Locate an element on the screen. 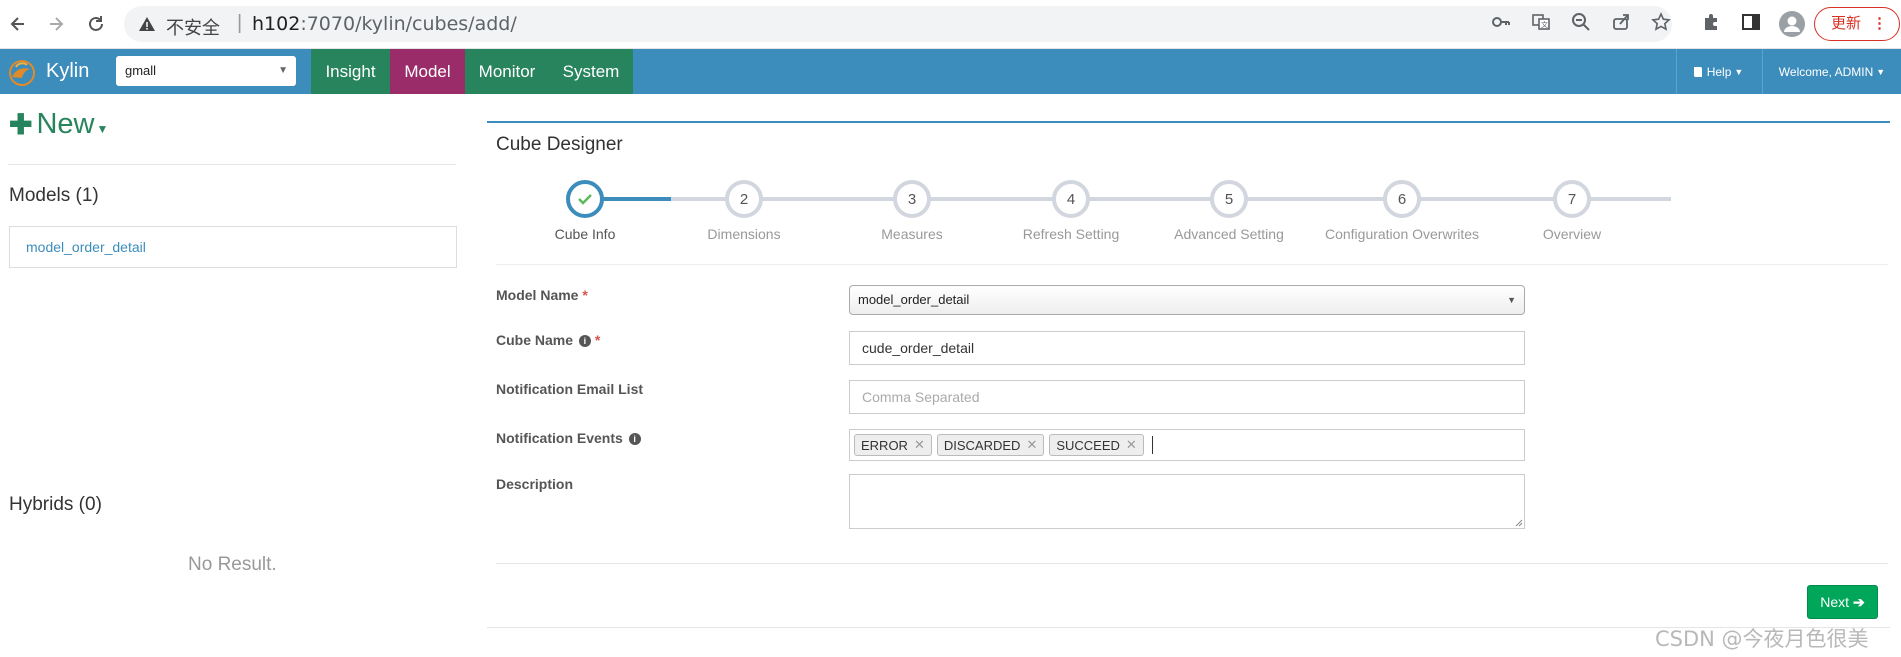  project-select: gmall ▼ is located at coordinates (206, 71).